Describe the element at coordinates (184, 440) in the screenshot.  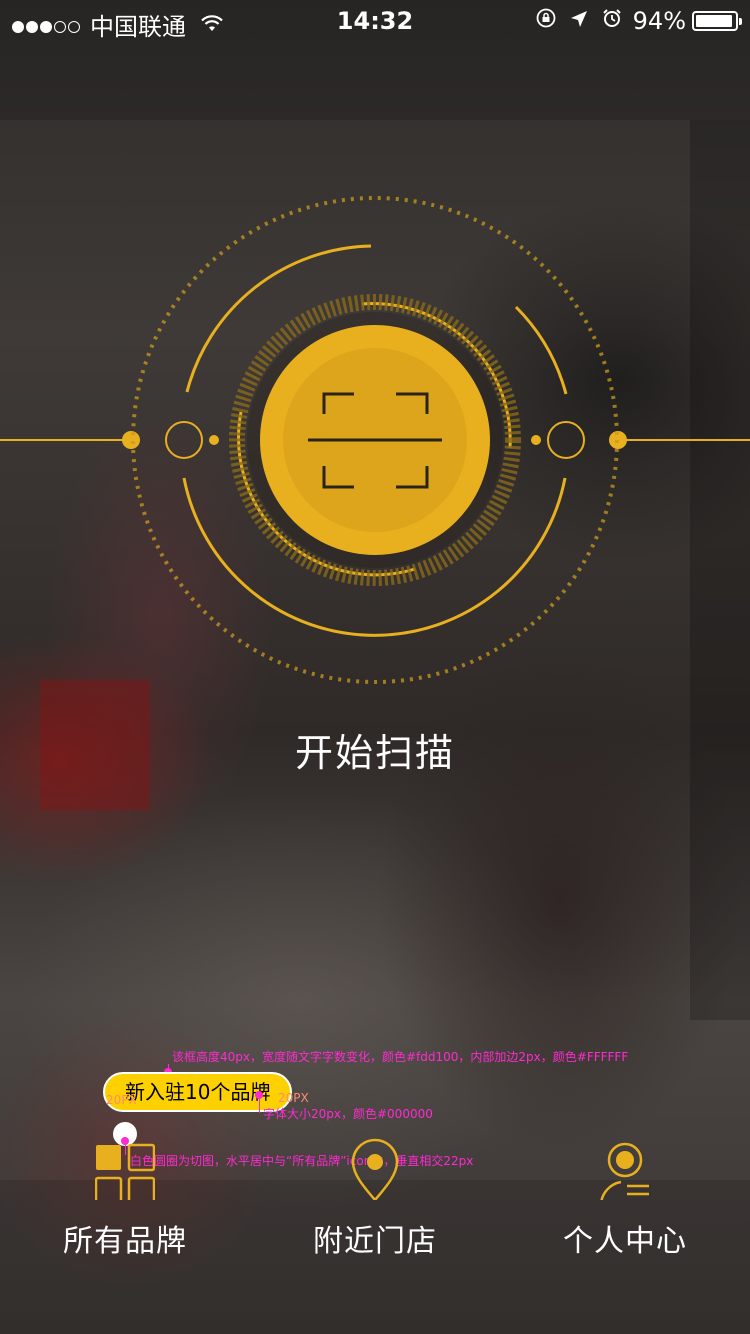
I see `scanner-ring-left` at that location.